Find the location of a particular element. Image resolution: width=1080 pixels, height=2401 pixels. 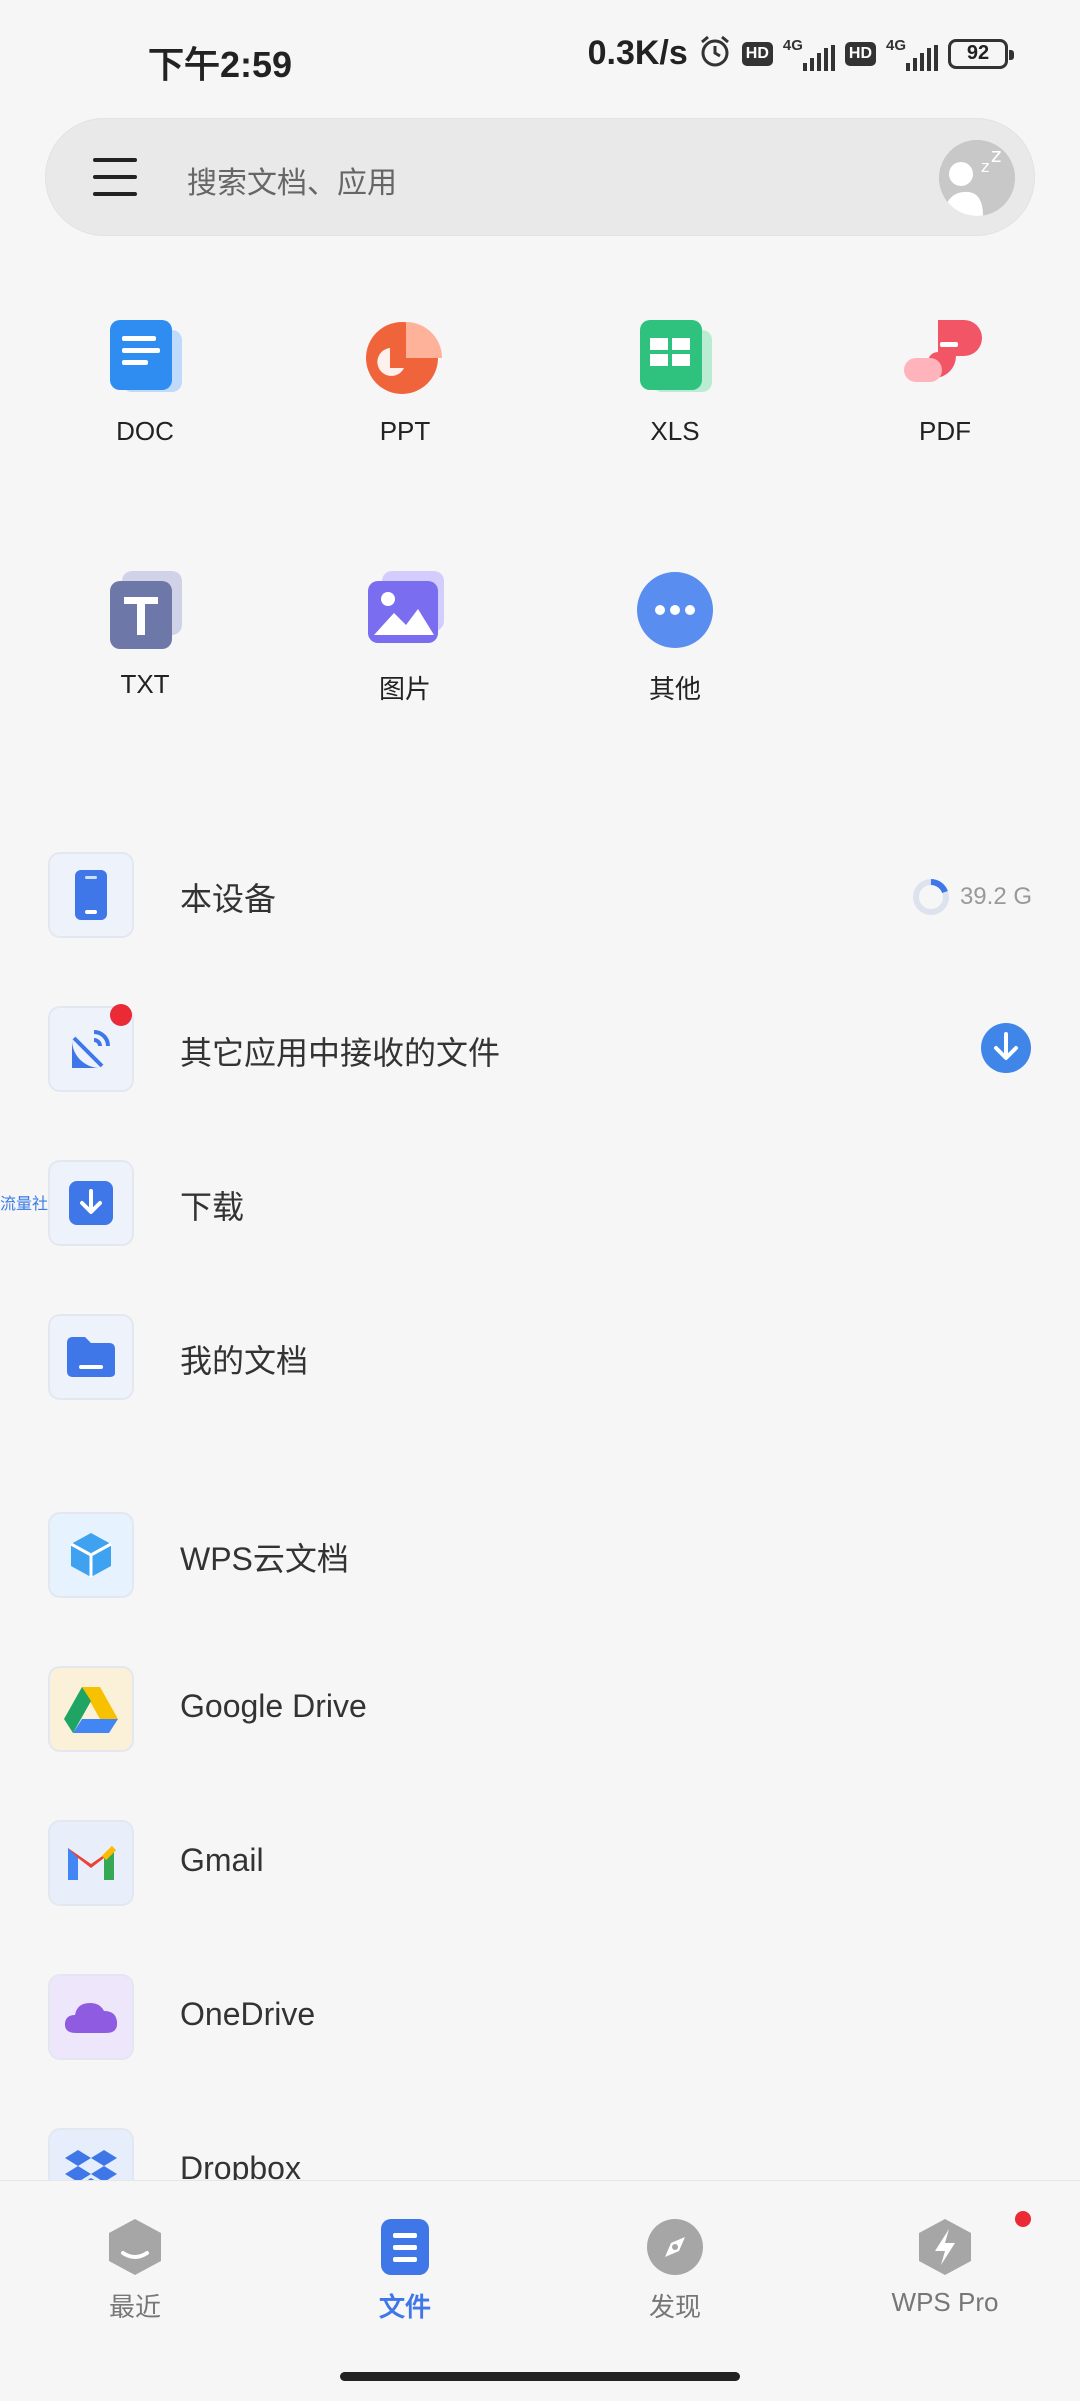

filetype-ppt: PPT is located at coordinates (405, 379).